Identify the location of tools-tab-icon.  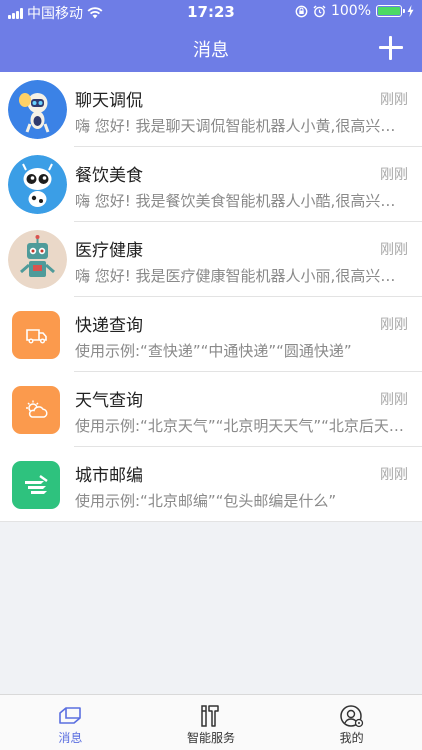
(210, 716).